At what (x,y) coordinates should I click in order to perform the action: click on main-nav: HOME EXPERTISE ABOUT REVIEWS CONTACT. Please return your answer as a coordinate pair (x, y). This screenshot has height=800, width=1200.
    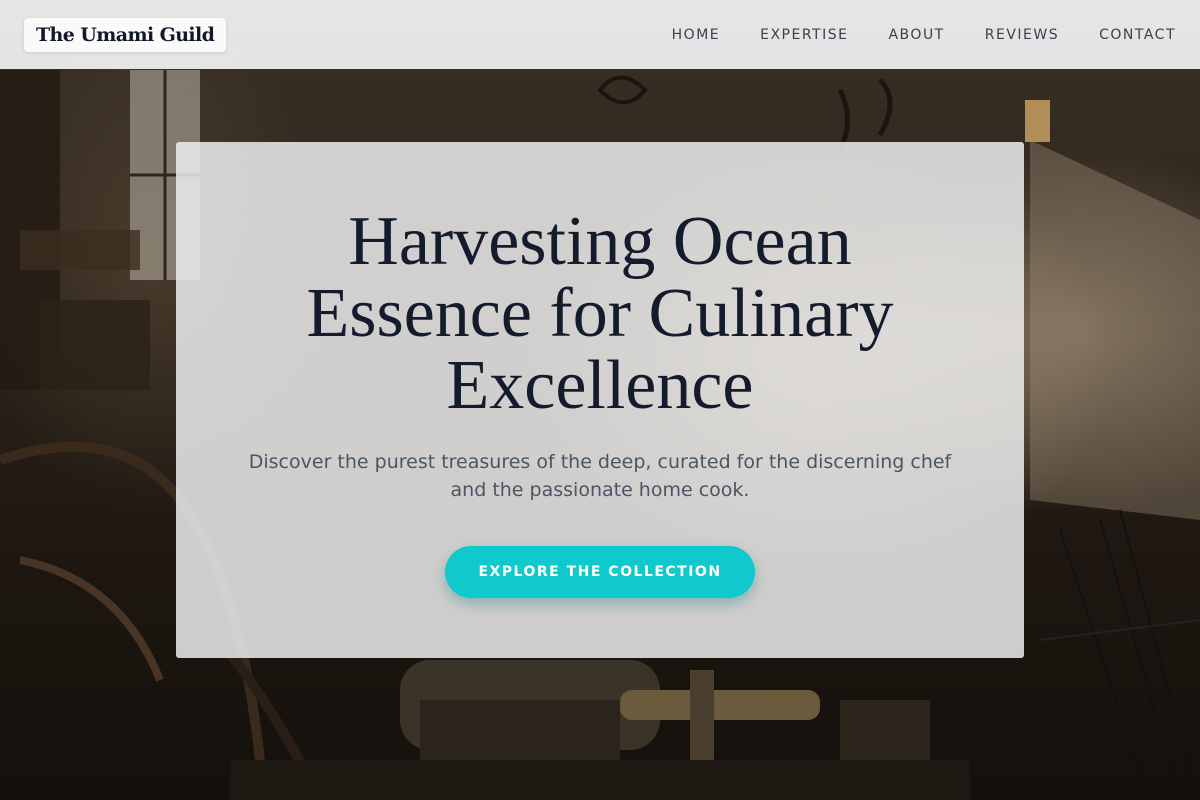
    Looking at the image, I should click on (924, 35).